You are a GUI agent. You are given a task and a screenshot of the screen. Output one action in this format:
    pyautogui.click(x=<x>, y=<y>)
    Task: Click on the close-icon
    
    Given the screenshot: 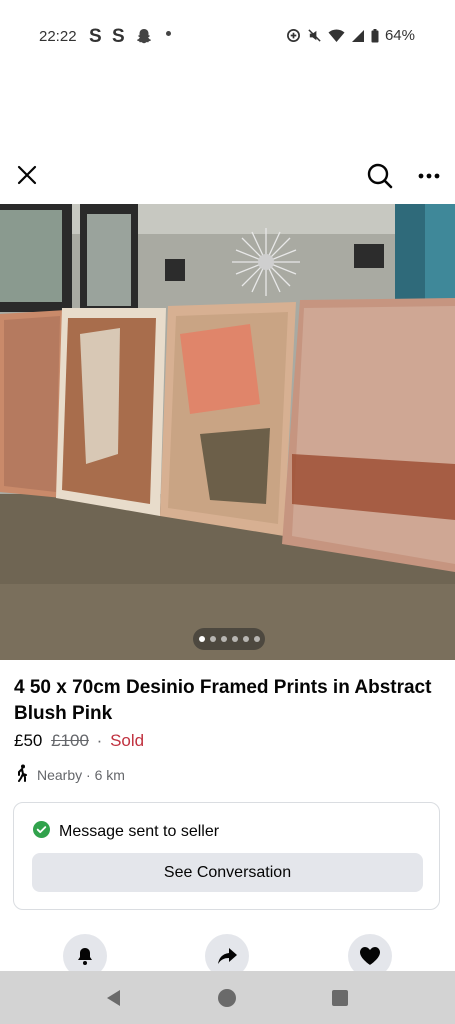 What is the action you would take?
    pyautogui.click(x=27, y=175)
    